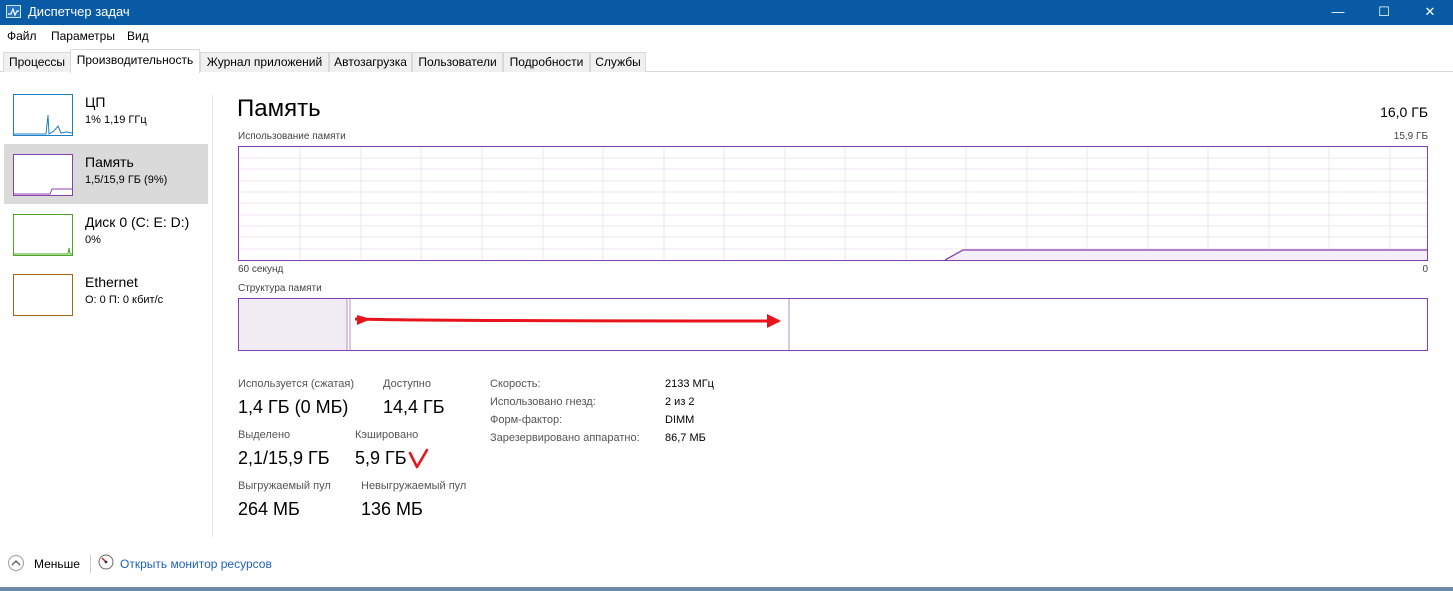 This screenshot has height=591, width=1453. Describe the element at coordinates (280, 288) in the screenshot. I see `composition-label: Структура памяти` at that location.